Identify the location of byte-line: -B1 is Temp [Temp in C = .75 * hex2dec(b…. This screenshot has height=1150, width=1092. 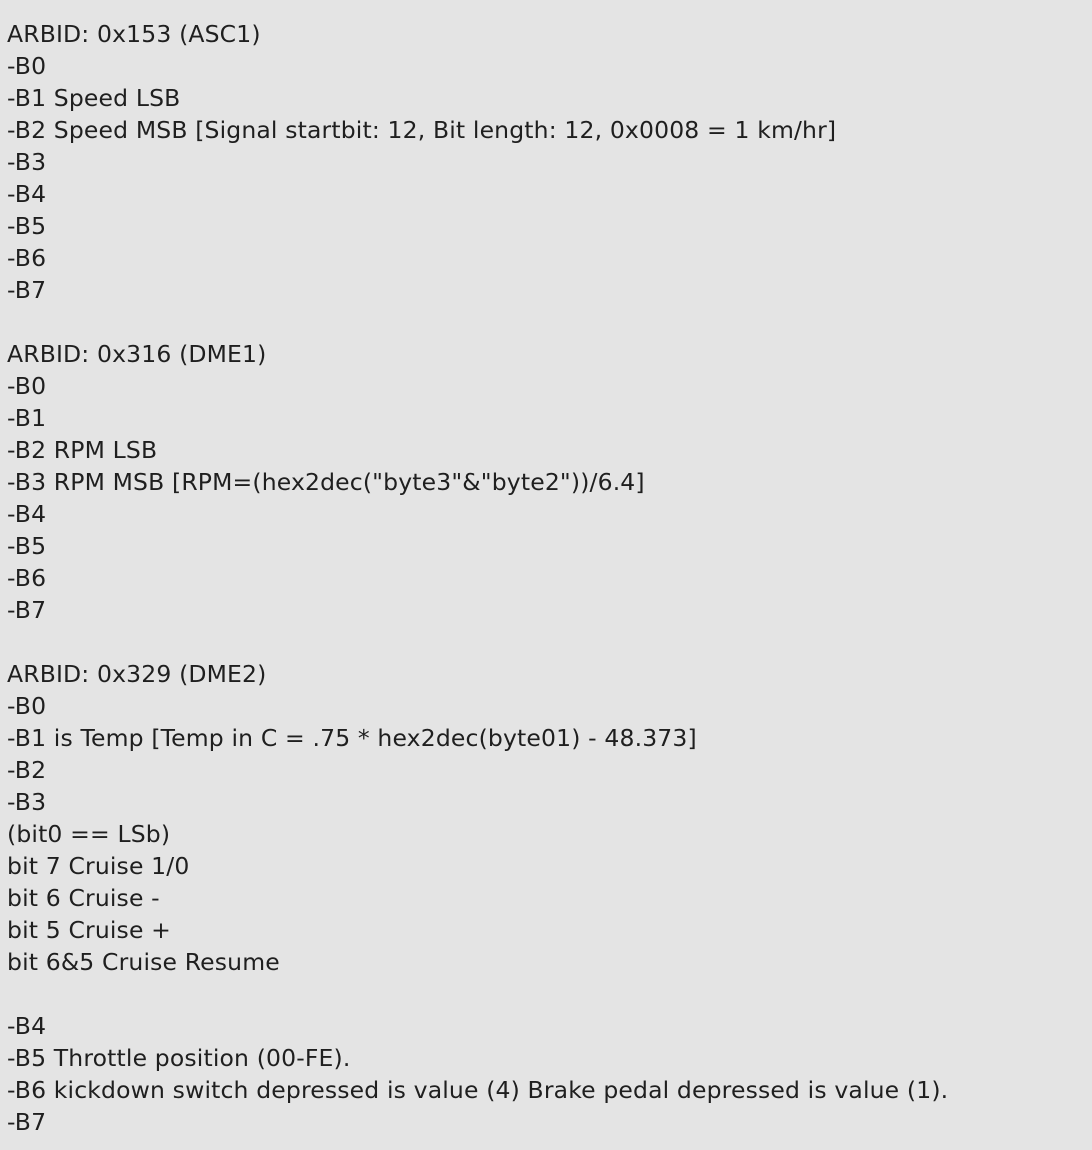
(352, 738).